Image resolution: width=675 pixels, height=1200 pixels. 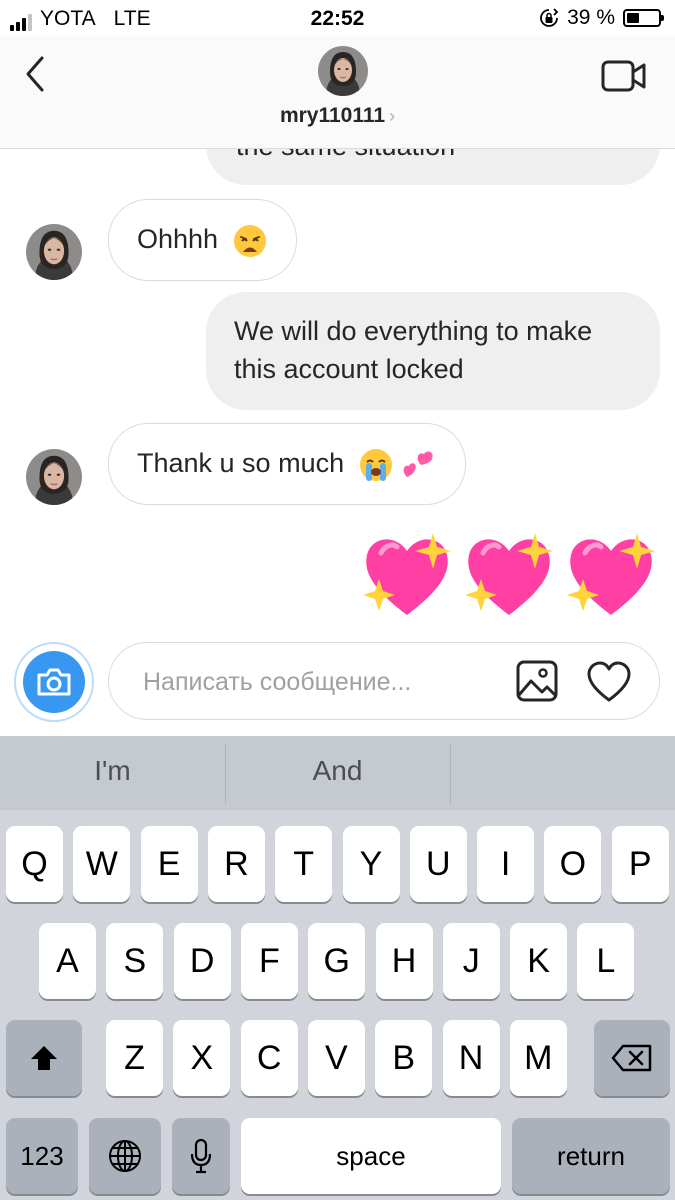 What do you see at coordinates (67, 961) in the screenshot?
I see `key-a: A` at bounding box center [67, 961].